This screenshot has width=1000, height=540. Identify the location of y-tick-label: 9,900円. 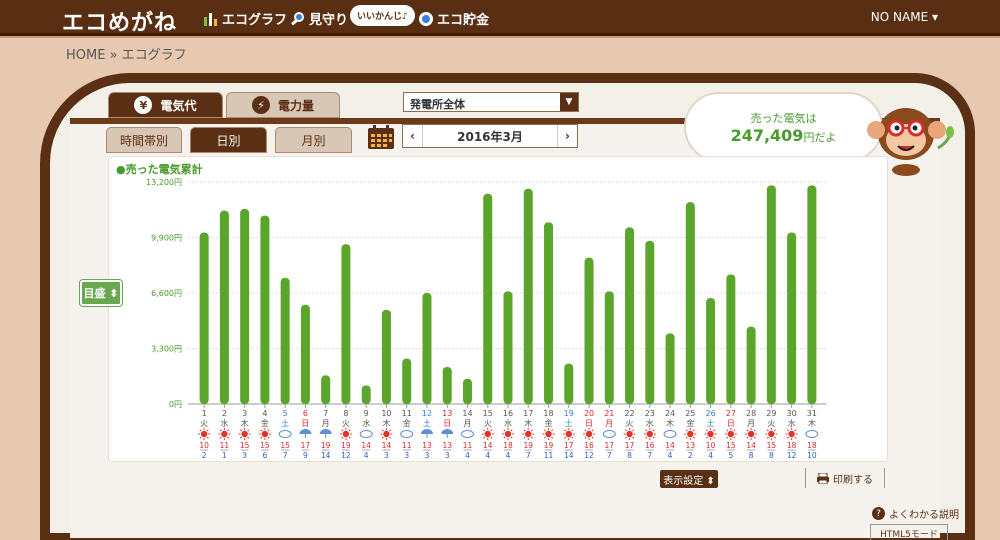
(166, 238).